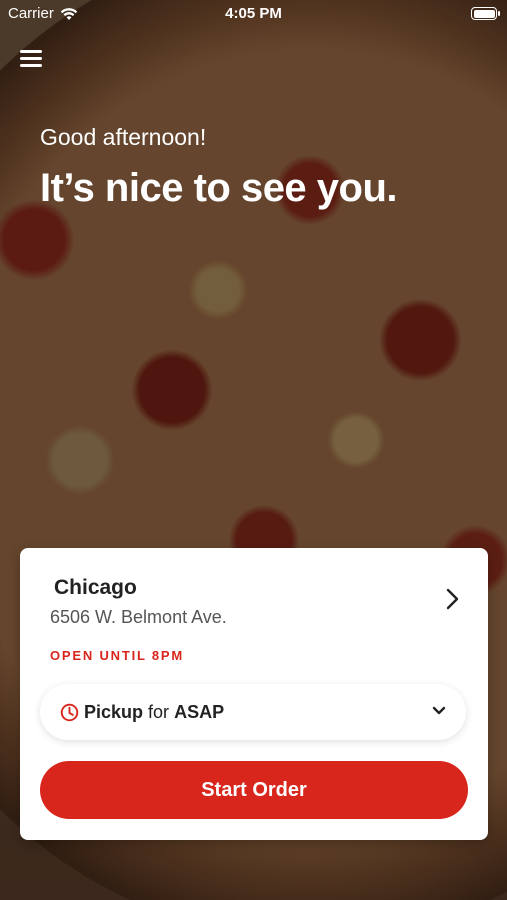 The height and width of the screenshot is (900, 507). Describe the element at coordinates (123, 137) in the screenshot. I see `greeting-text: Good afternoon!` at that location.